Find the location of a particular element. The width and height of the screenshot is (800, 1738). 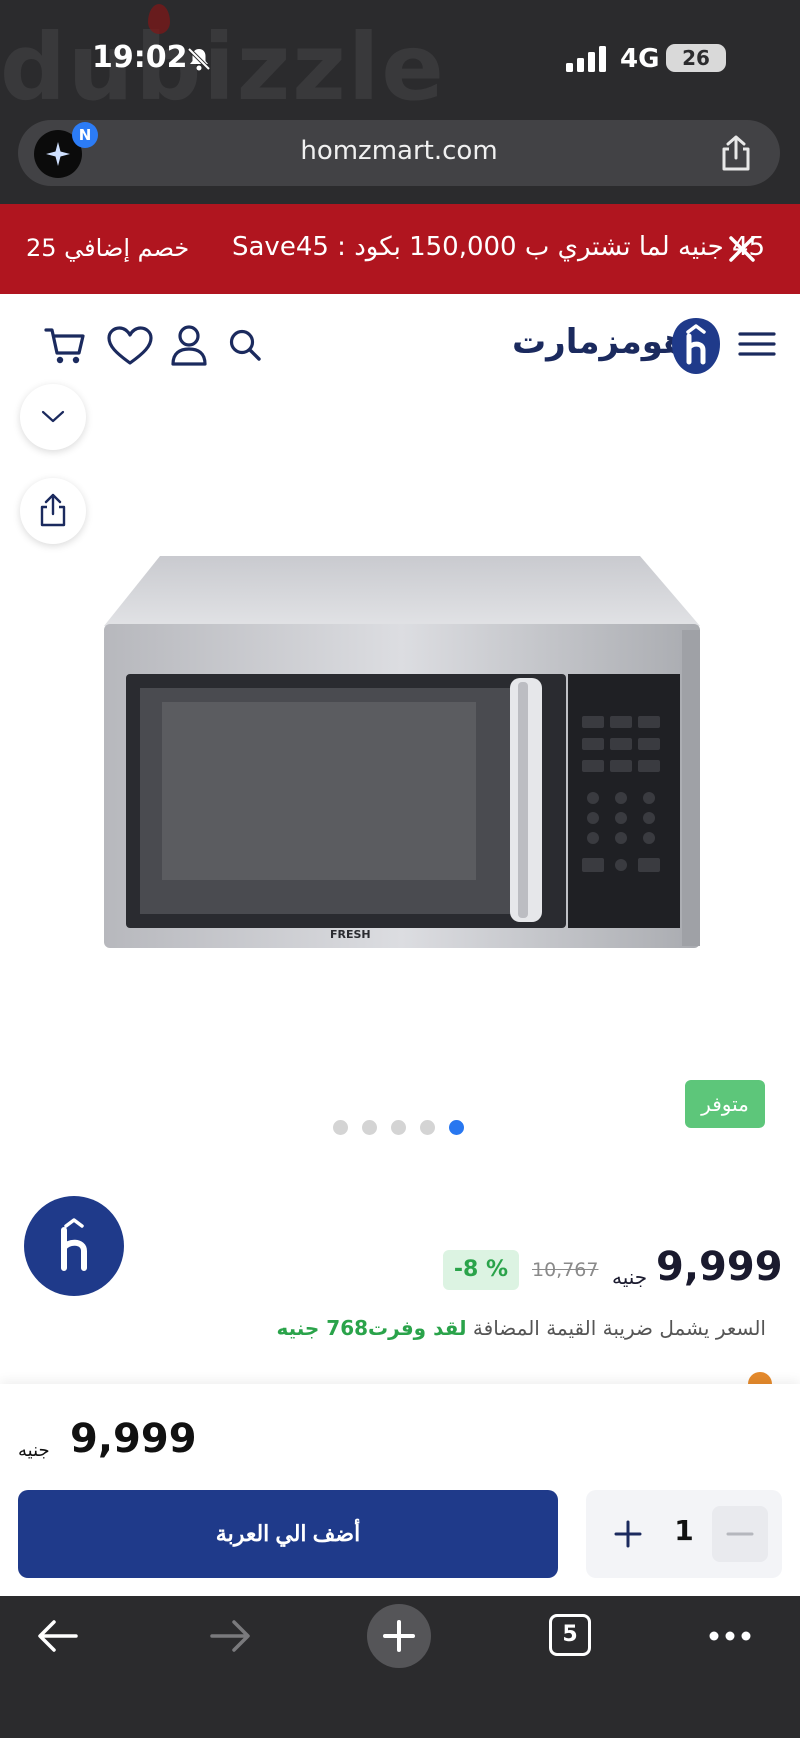

brand-avatar is located at coordinates (74, 1246).